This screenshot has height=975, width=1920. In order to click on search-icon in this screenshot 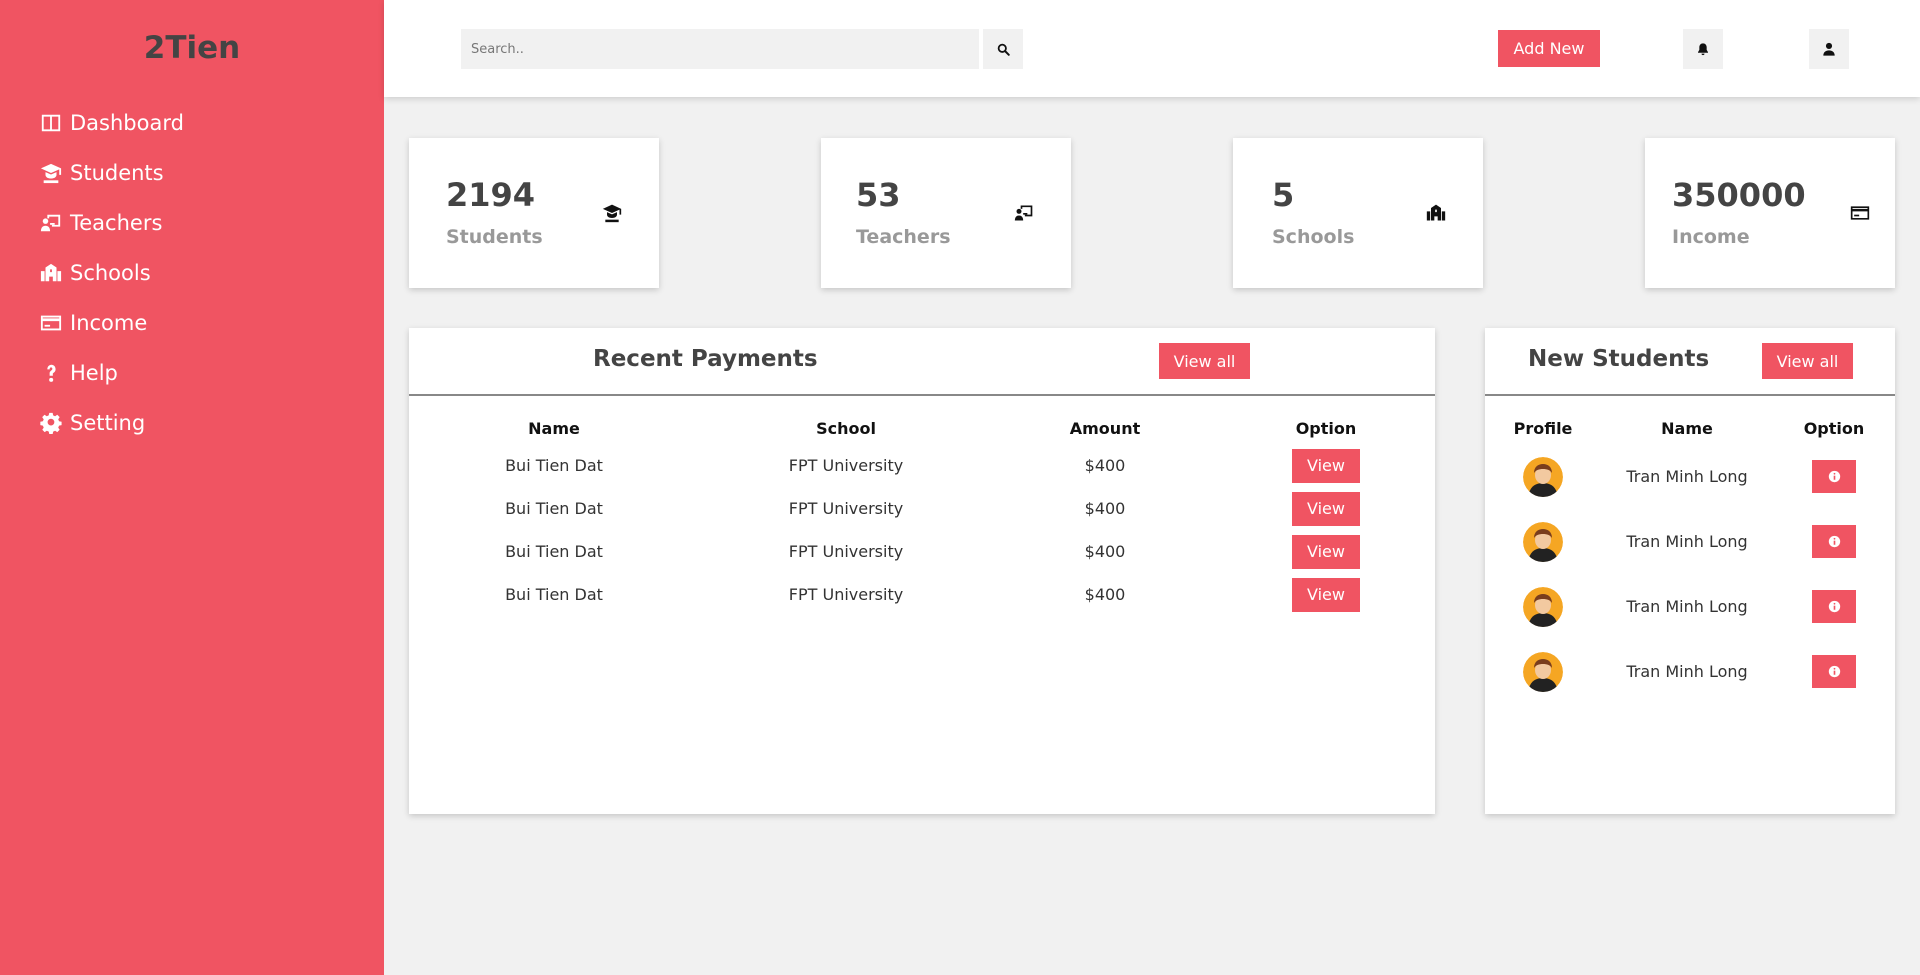, I will do `click(1003, 49)`.